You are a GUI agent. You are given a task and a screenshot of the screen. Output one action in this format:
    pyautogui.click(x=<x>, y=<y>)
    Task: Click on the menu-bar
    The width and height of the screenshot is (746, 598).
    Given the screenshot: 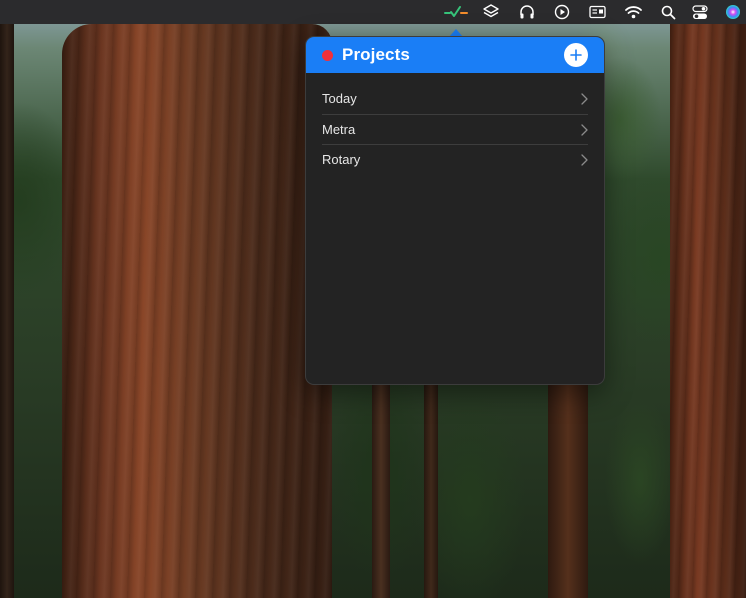 What is the action you would take?
    pyautogui.click(x=373, y=12)
    